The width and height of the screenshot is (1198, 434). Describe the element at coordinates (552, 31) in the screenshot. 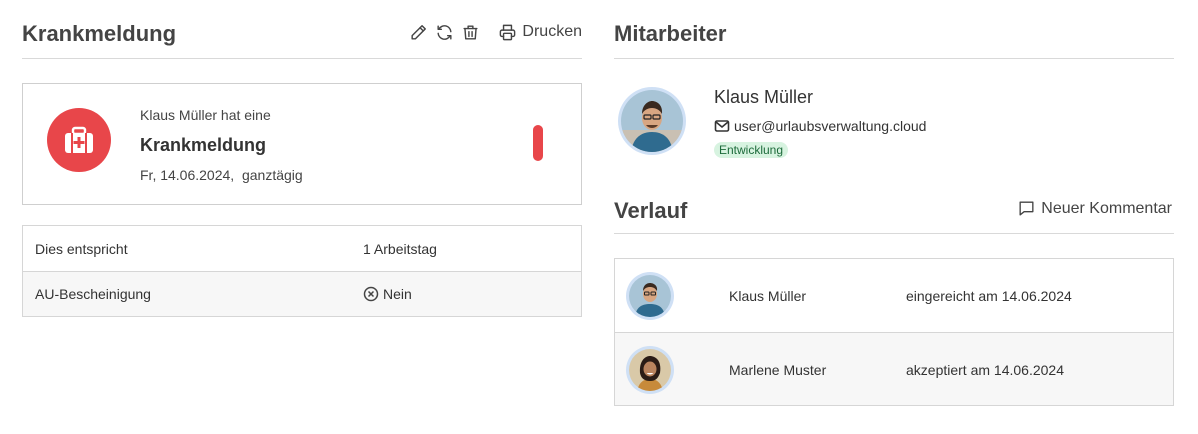

I see `print-label: Drucken` at that location.